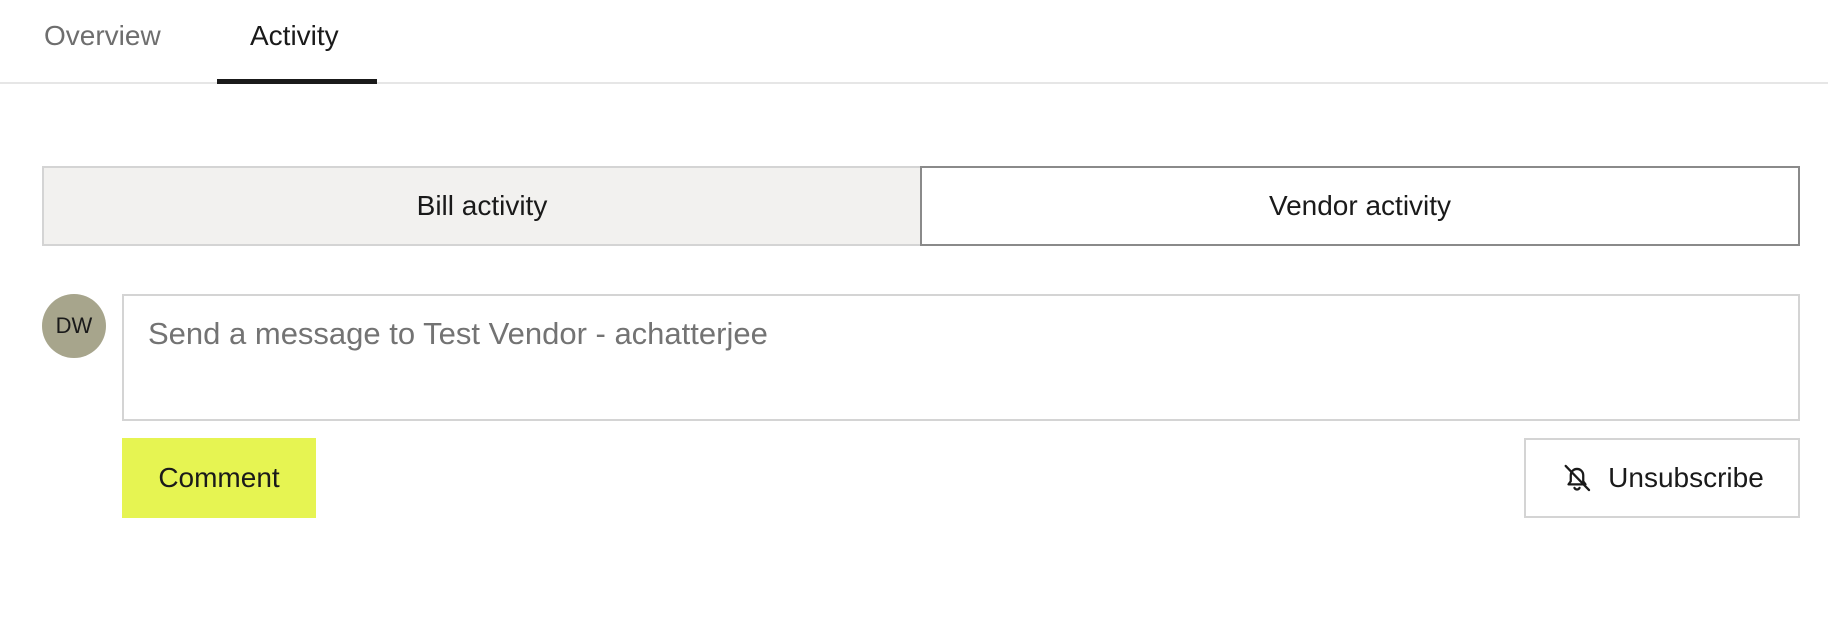  I want to click on bell-off-icon, so click(1577, 478).